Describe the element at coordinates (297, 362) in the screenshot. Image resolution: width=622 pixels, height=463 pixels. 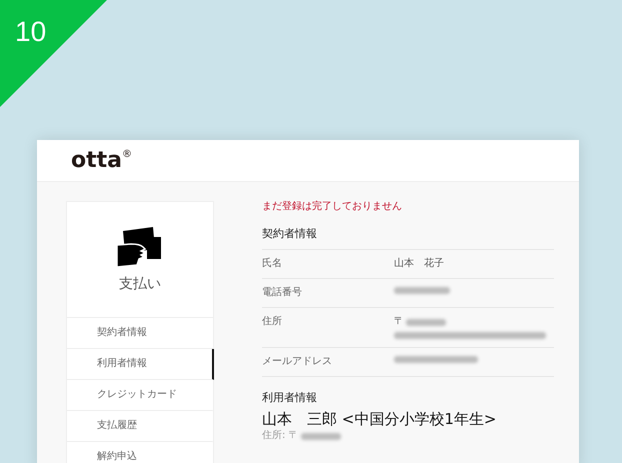
I see `field-label: メールアドレス` at that location.